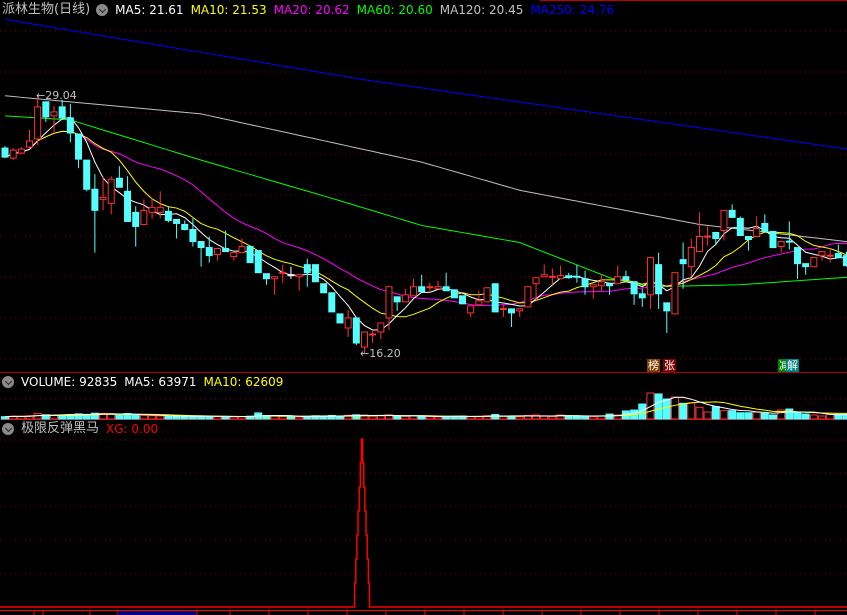 This screenshot has width=847, height=615. What do you see at coordinates (60, 428) in the screenshot?
I see `indicator-name: 极限反弹黑马` at bounding box center [60, 428].